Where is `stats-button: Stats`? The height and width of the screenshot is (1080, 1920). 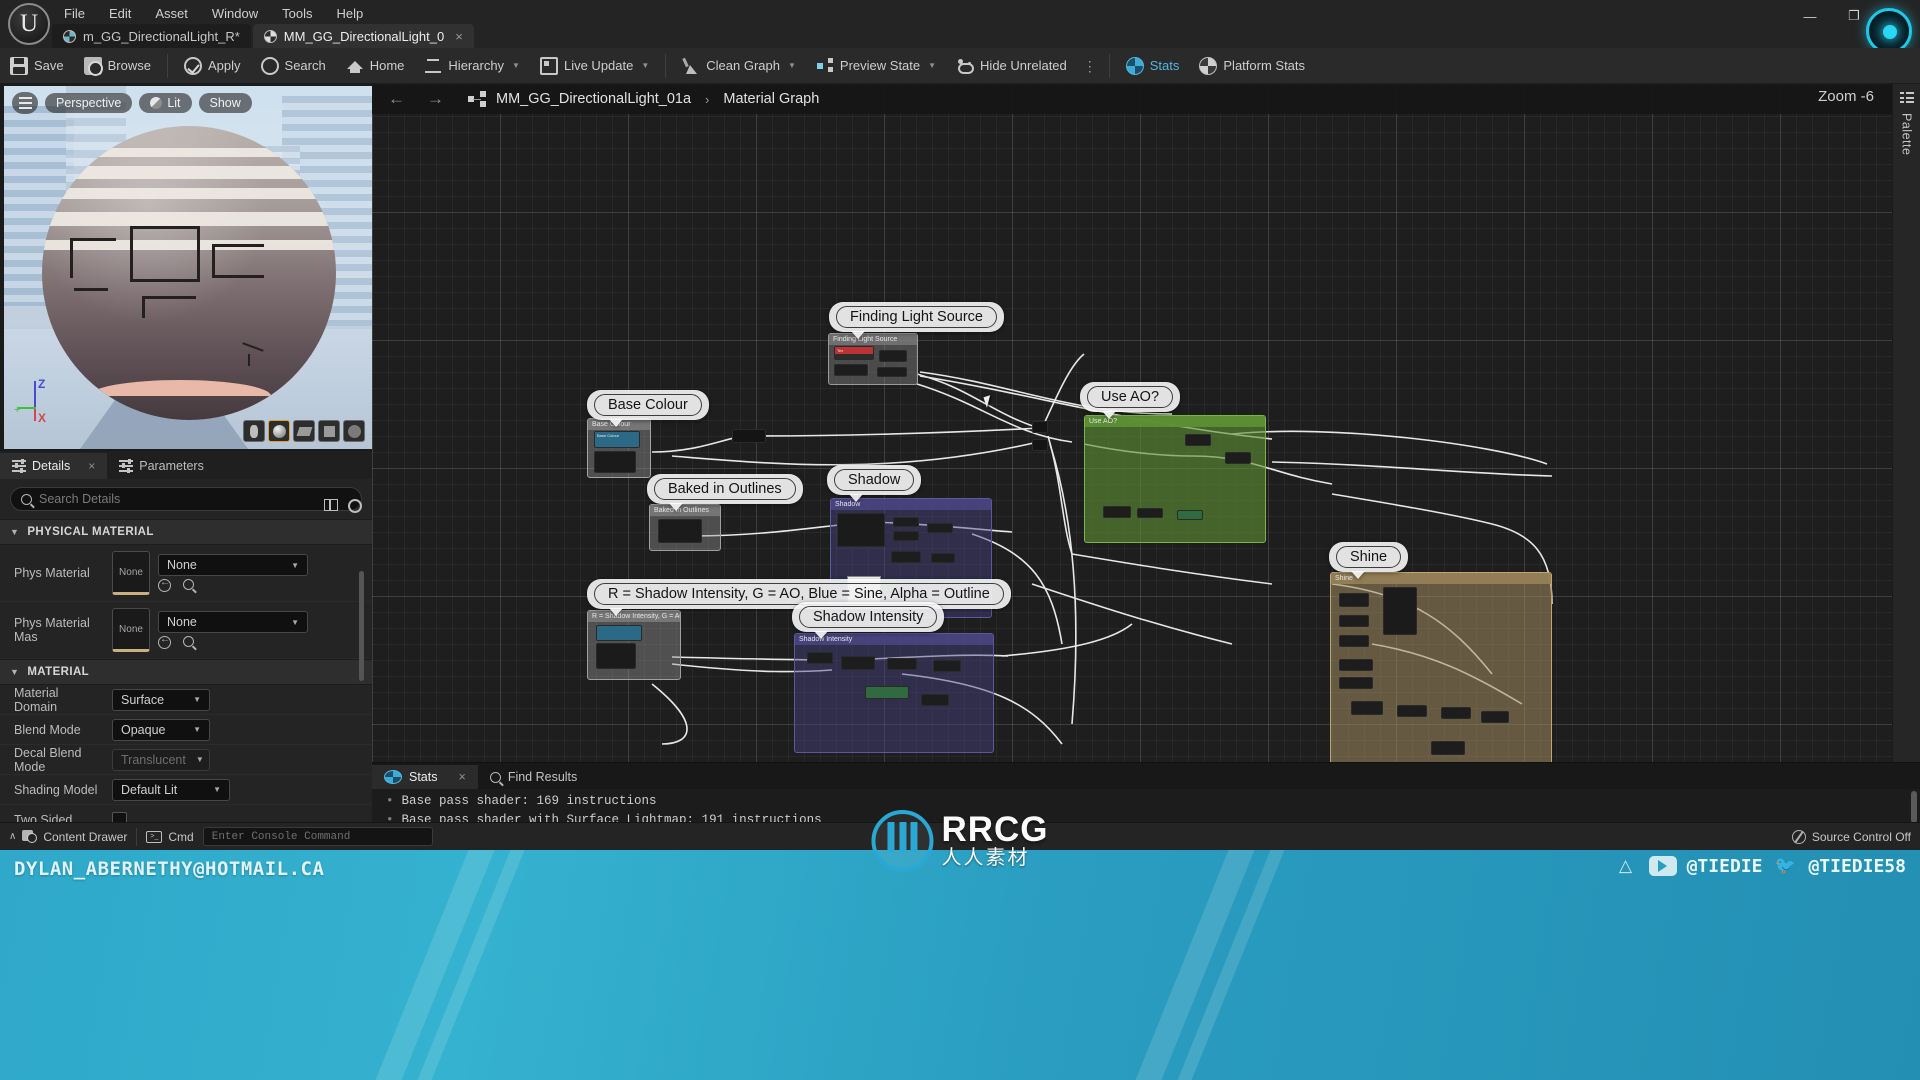 stats-button: Stats is located at coordinates (1153, 66).